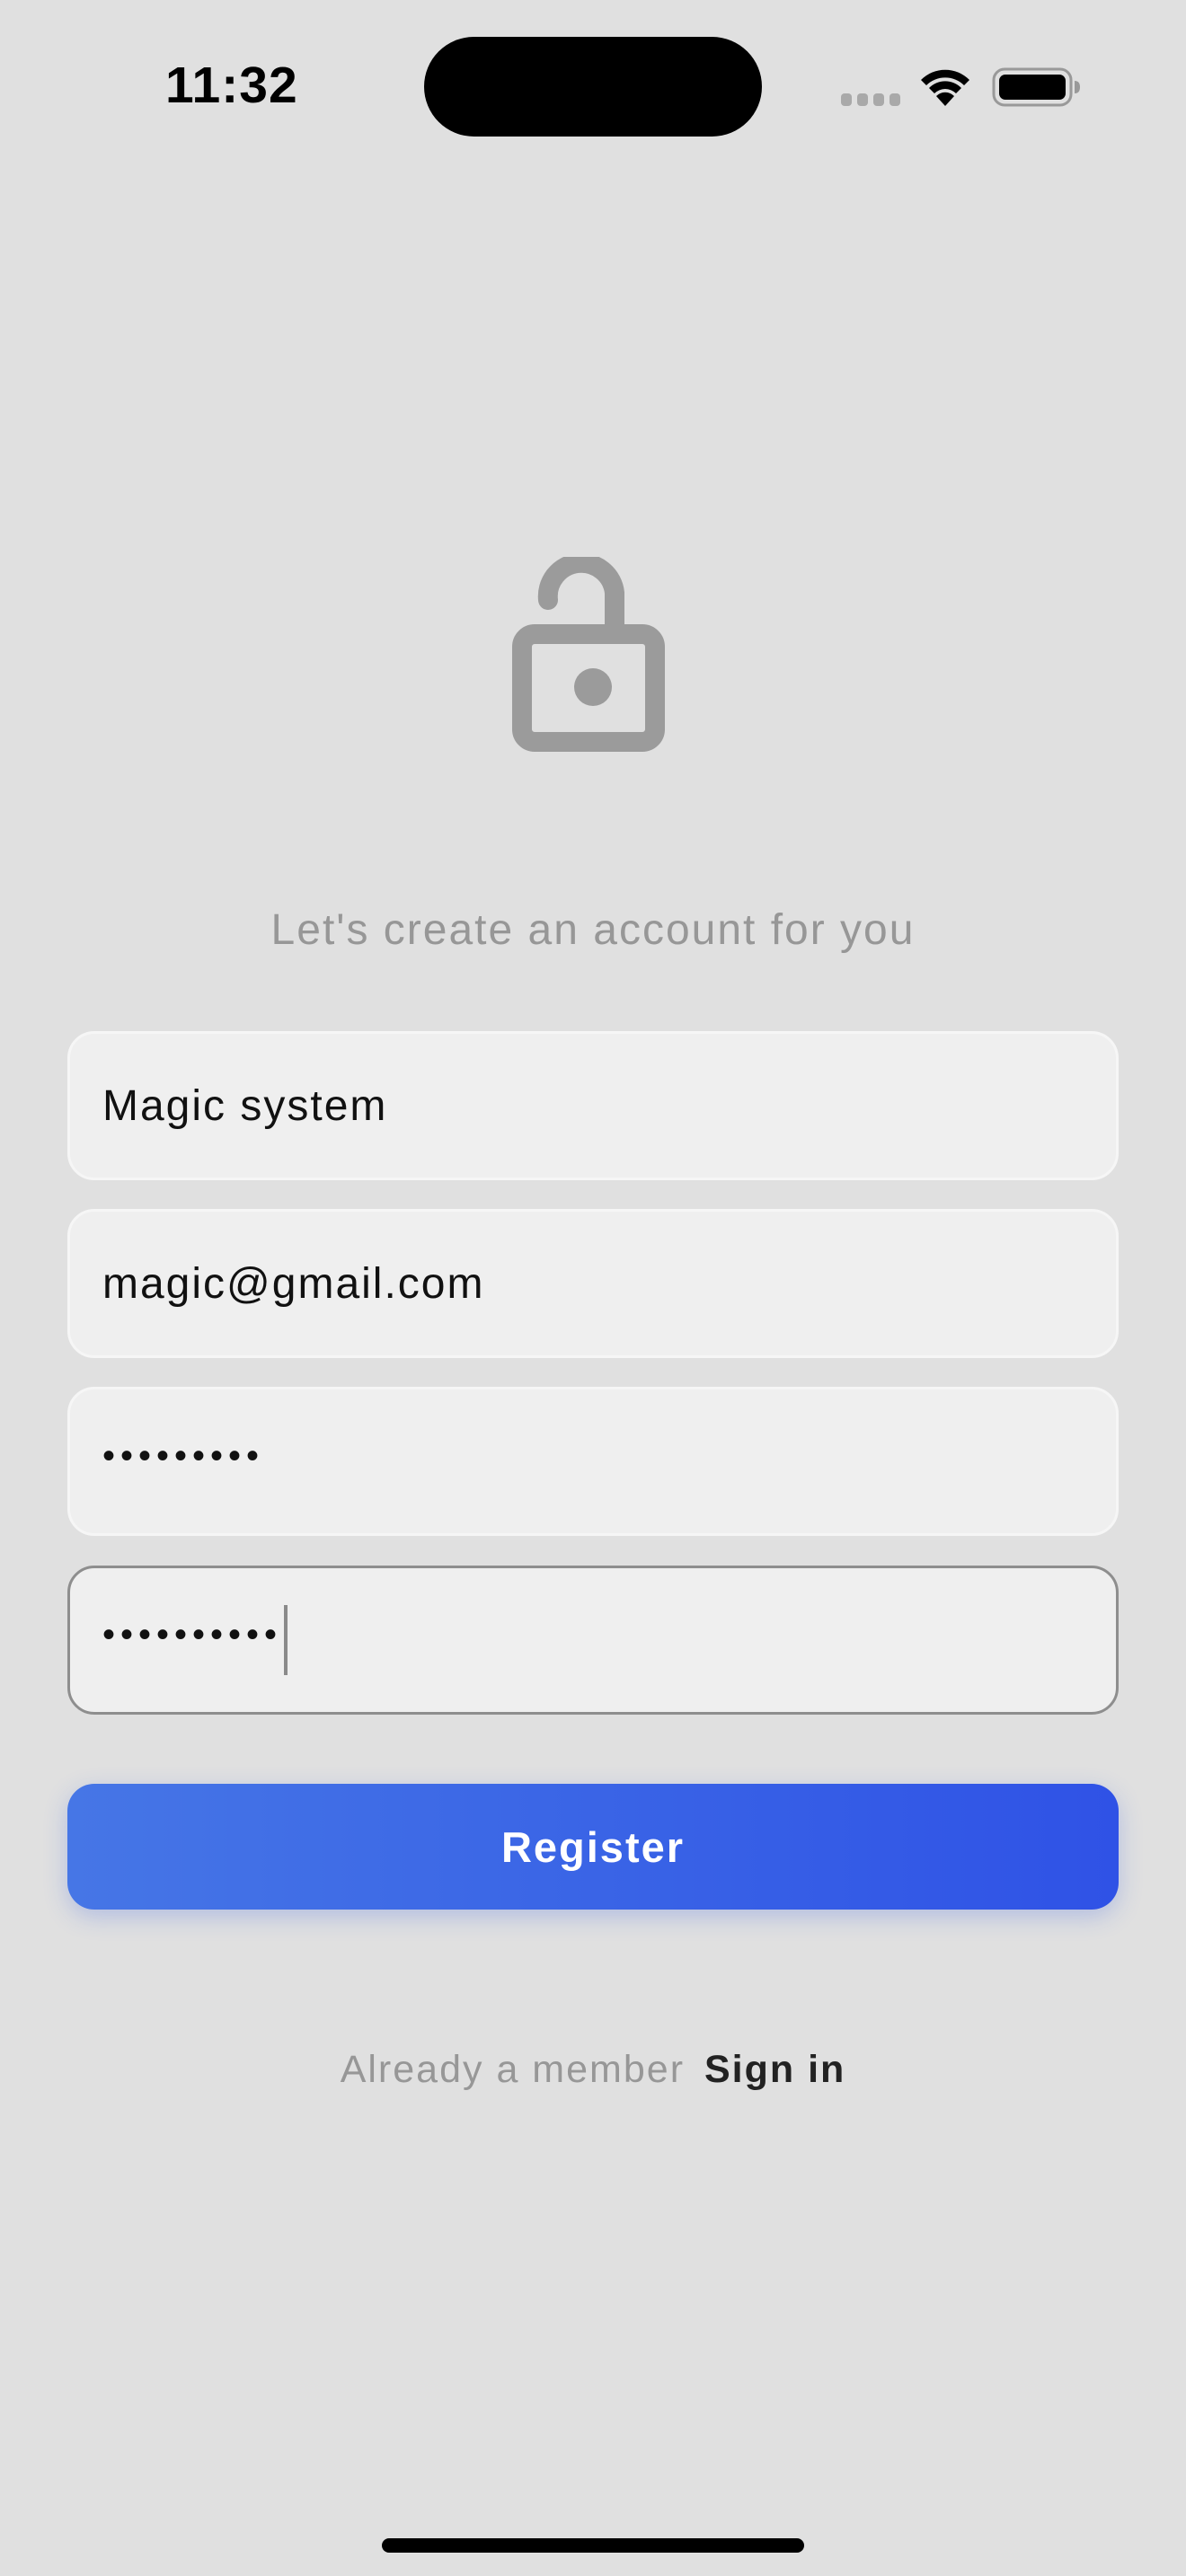 The width and height of the screenshot is (1186, 2576). Describe the element at coordinates (593, 2545) in the screenshot. I see `home-indicator` at that location.